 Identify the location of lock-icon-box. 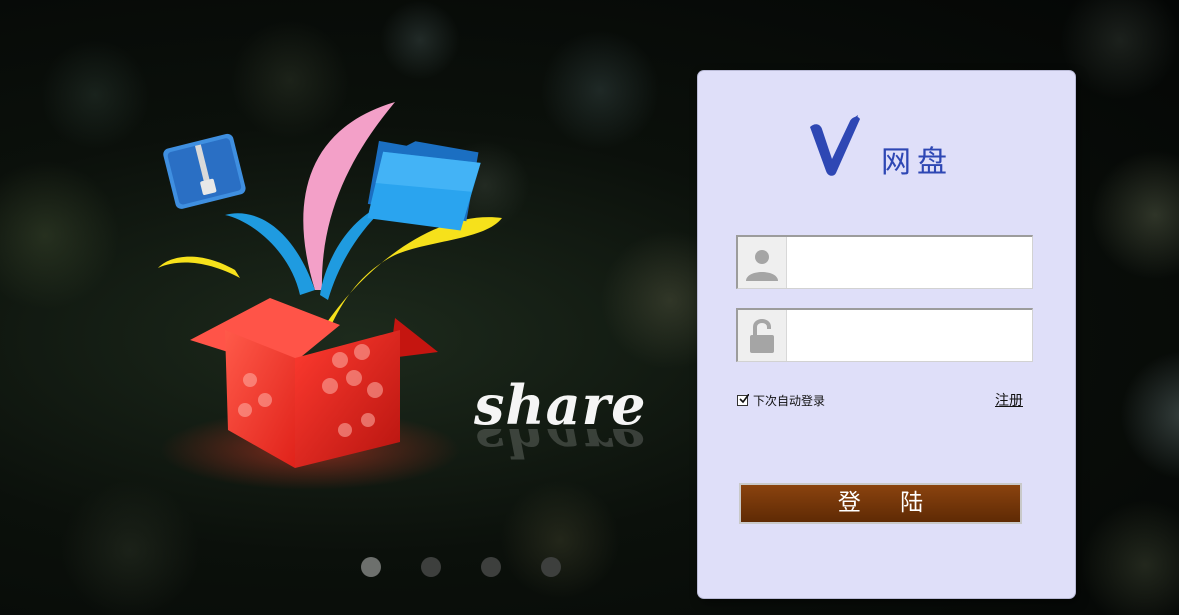
(762, 335).